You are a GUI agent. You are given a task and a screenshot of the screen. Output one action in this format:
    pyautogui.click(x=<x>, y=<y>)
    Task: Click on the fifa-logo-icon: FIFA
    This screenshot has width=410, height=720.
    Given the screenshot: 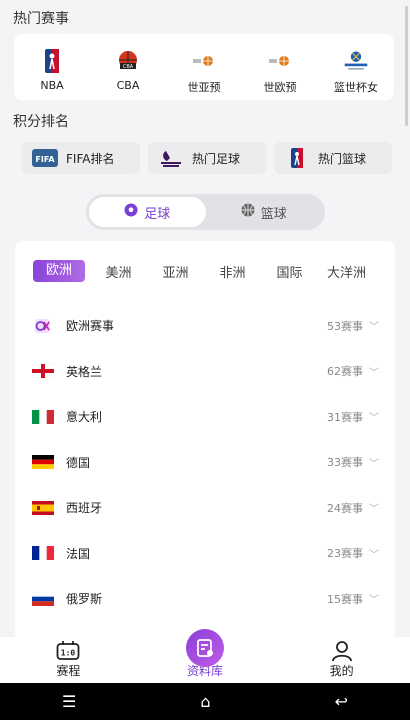 What is the action you would take?
    pyautogui.click(x=45, y=158)
    